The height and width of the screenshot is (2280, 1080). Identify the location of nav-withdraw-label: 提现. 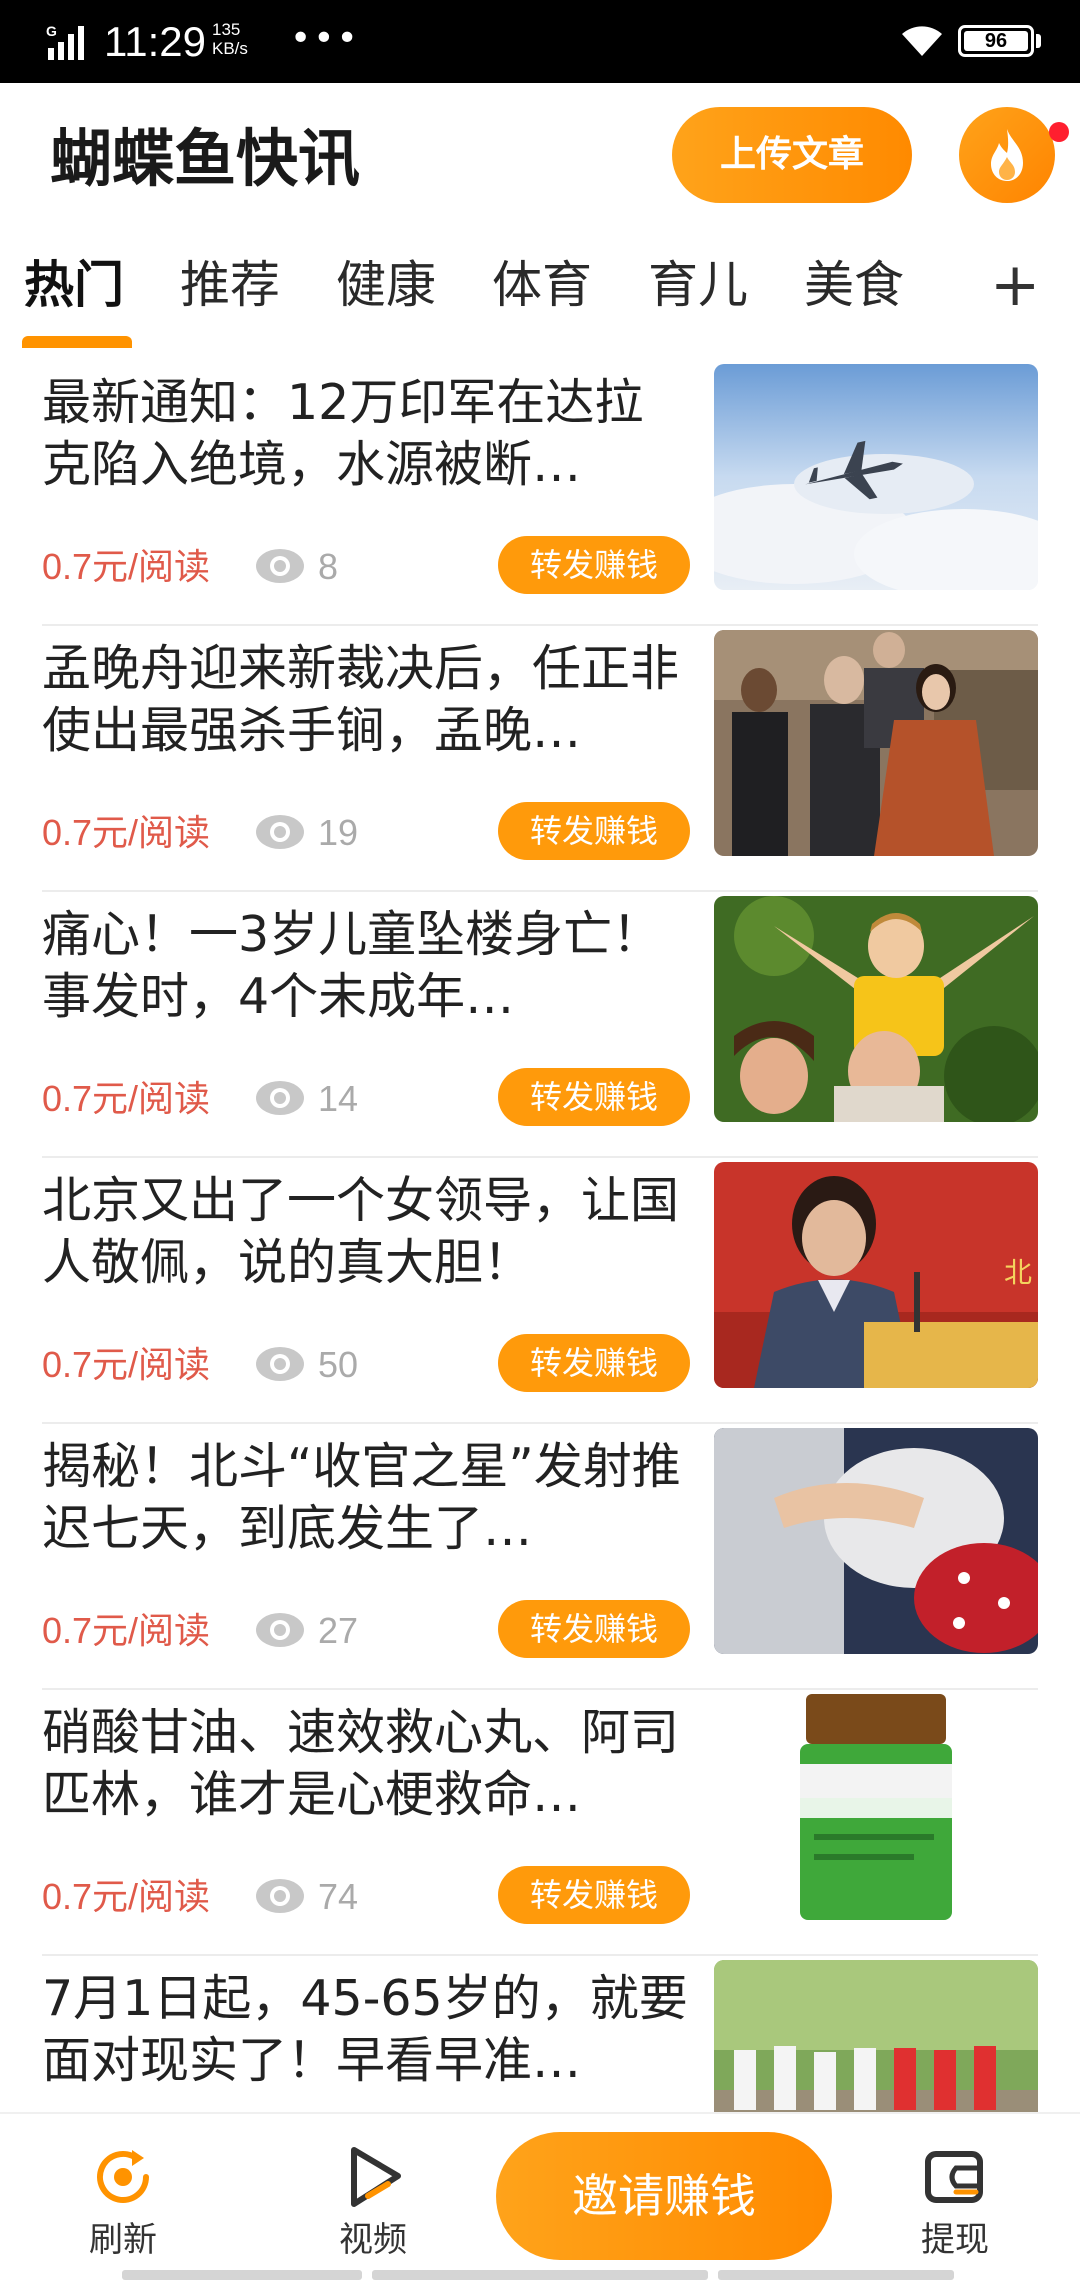
(955, 2240).